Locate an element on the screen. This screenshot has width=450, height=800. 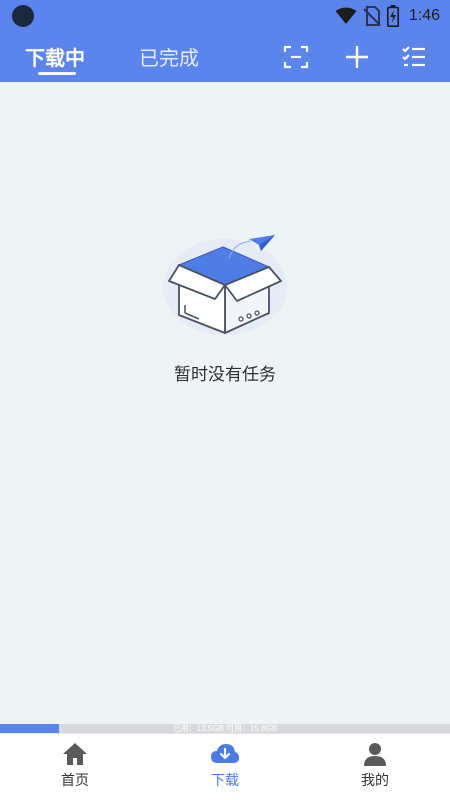
storage-bar: 已用：13.5GB 可用：15.6GB is located at coordinates (225, 728).